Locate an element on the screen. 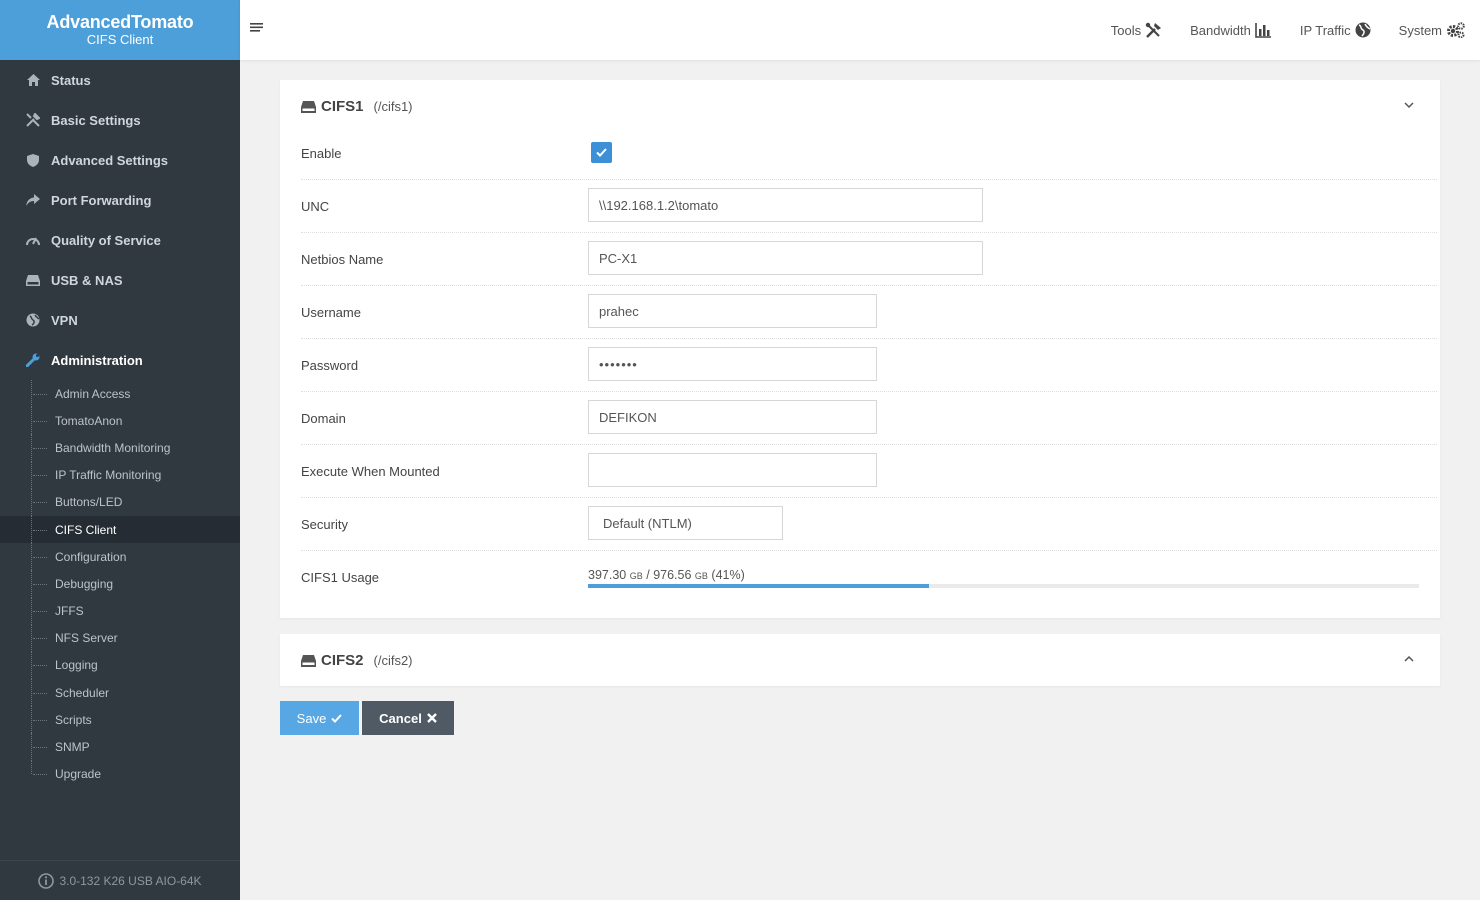  nav-label: Administration is located at coordinates (97, 360).